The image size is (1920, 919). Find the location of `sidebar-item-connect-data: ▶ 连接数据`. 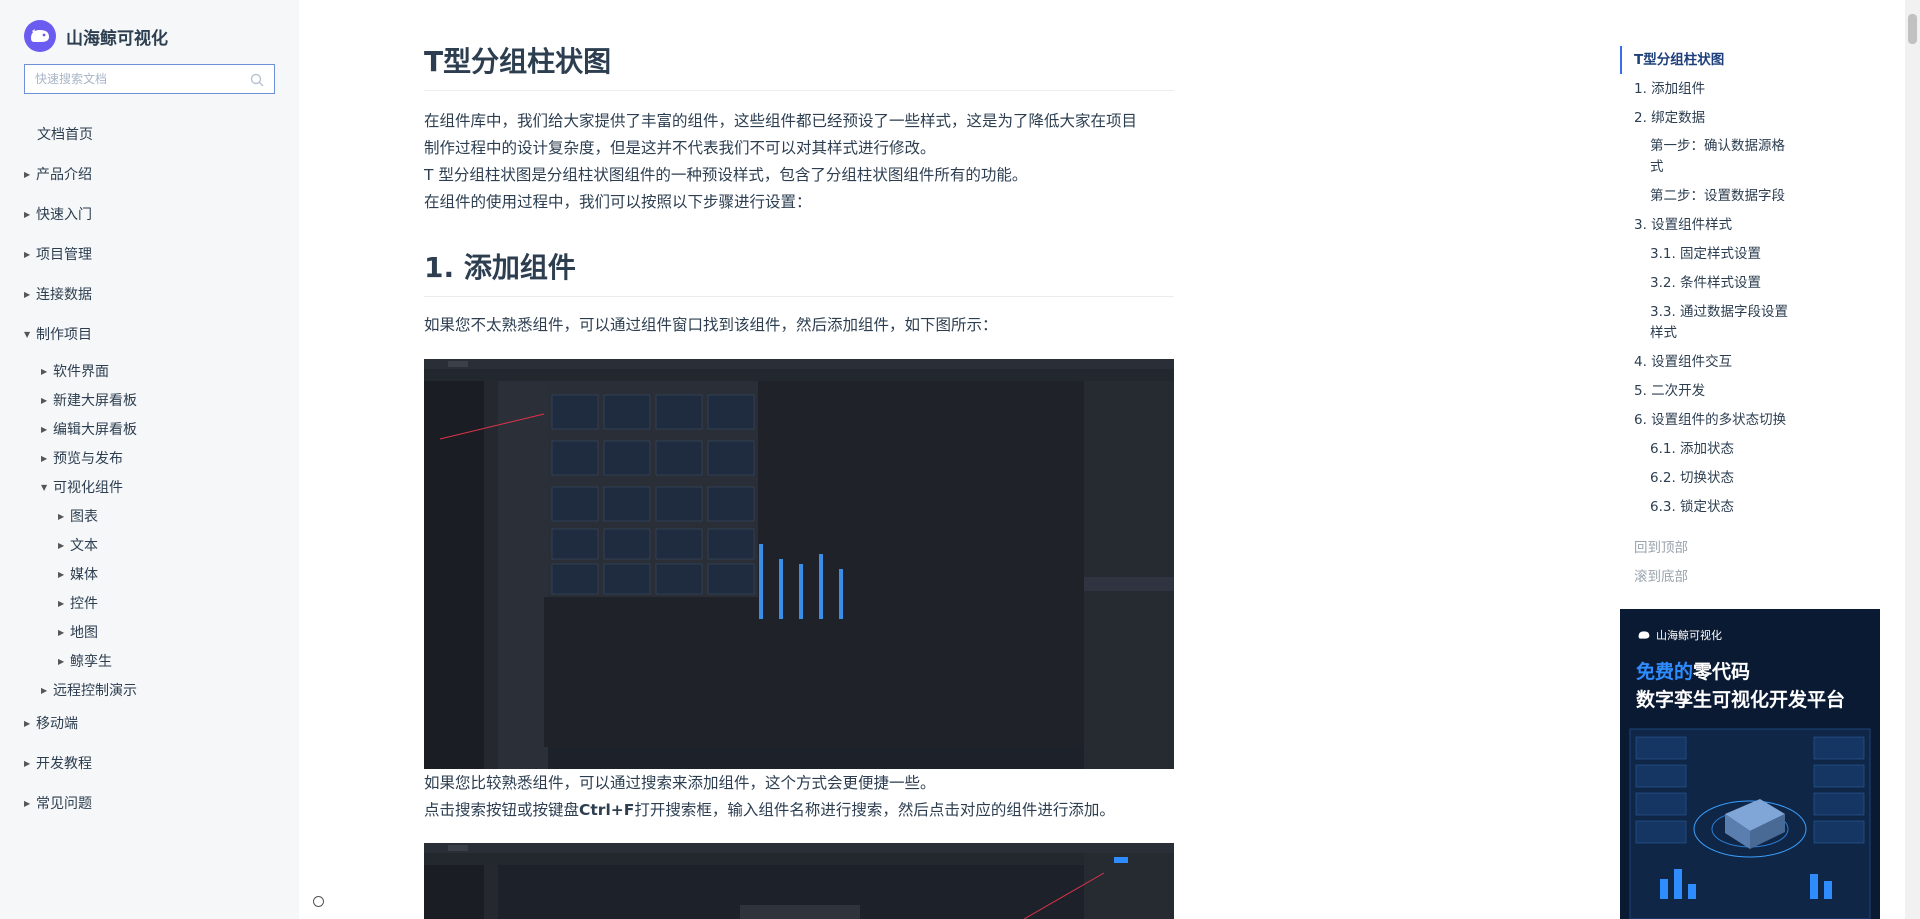

sidebar-item-connect-data: ▶ 连接数据 is located at coordinates (58, 294).